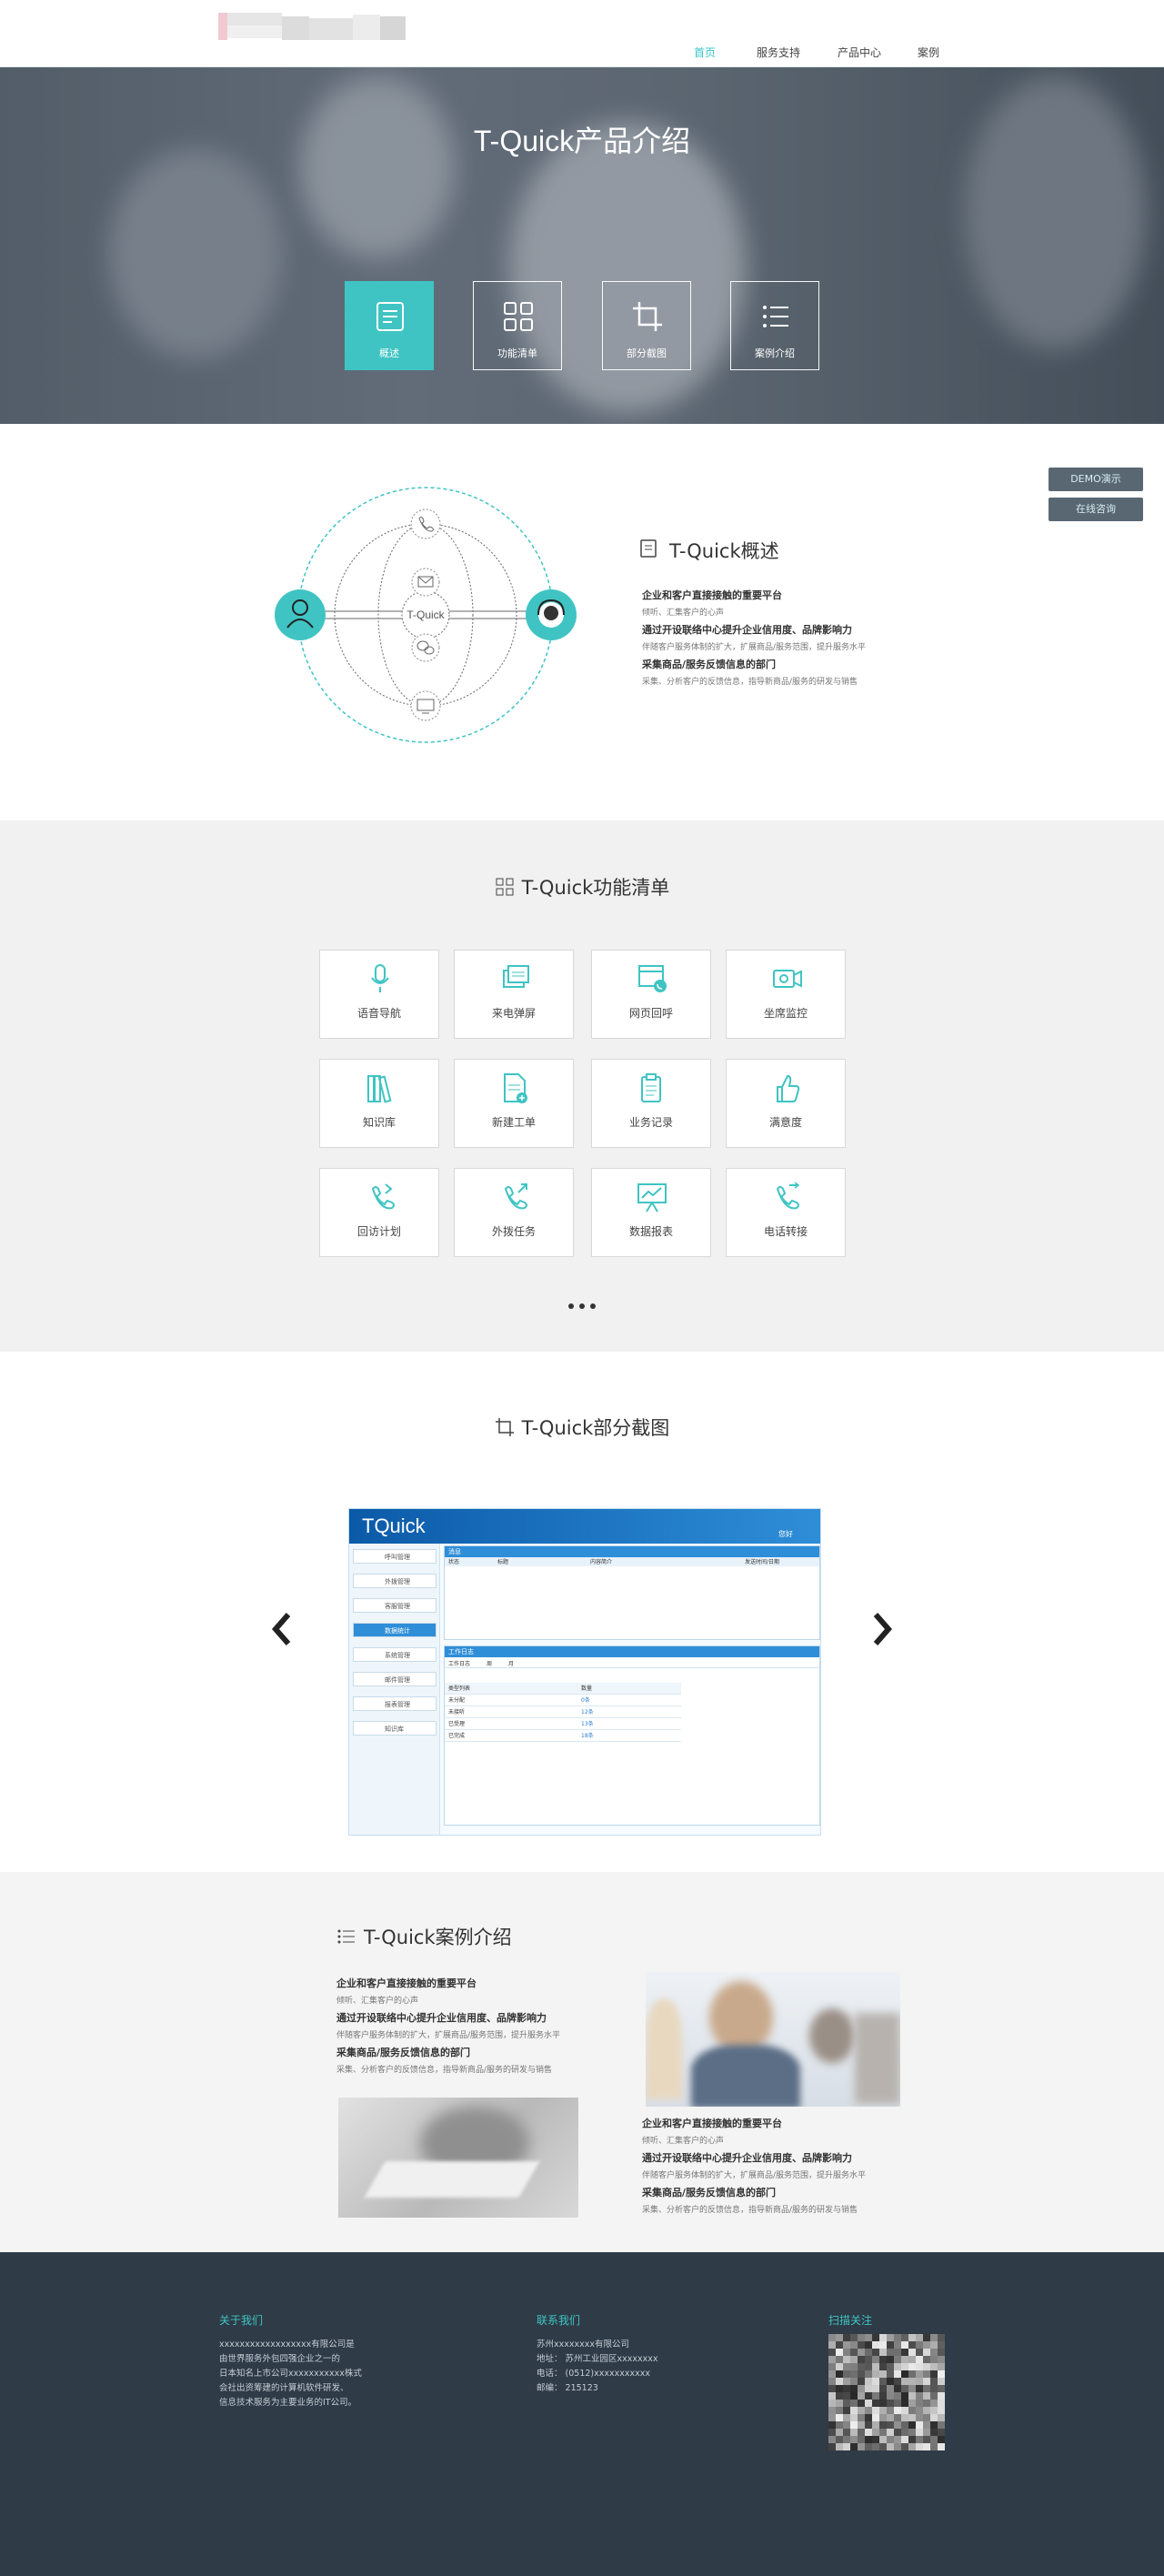  What do you see at coordinates (380, 978) in the screenshot?
I see `microphone-icon` at bounding box center [380, 978].